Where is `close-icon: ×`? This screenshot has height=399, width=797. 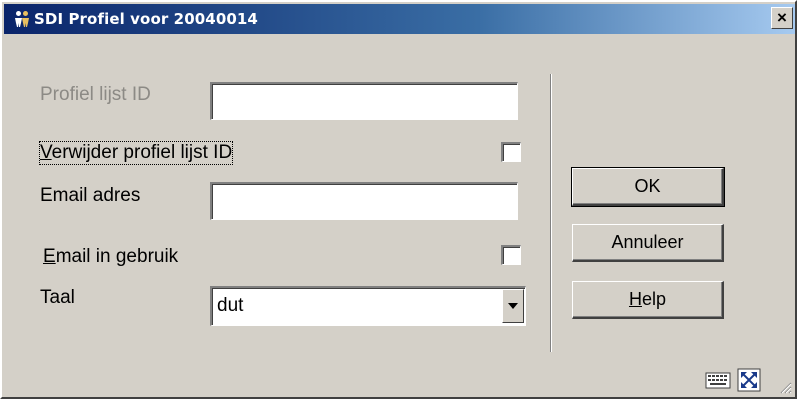 close-icon: × is located at coordinates (782, 17).